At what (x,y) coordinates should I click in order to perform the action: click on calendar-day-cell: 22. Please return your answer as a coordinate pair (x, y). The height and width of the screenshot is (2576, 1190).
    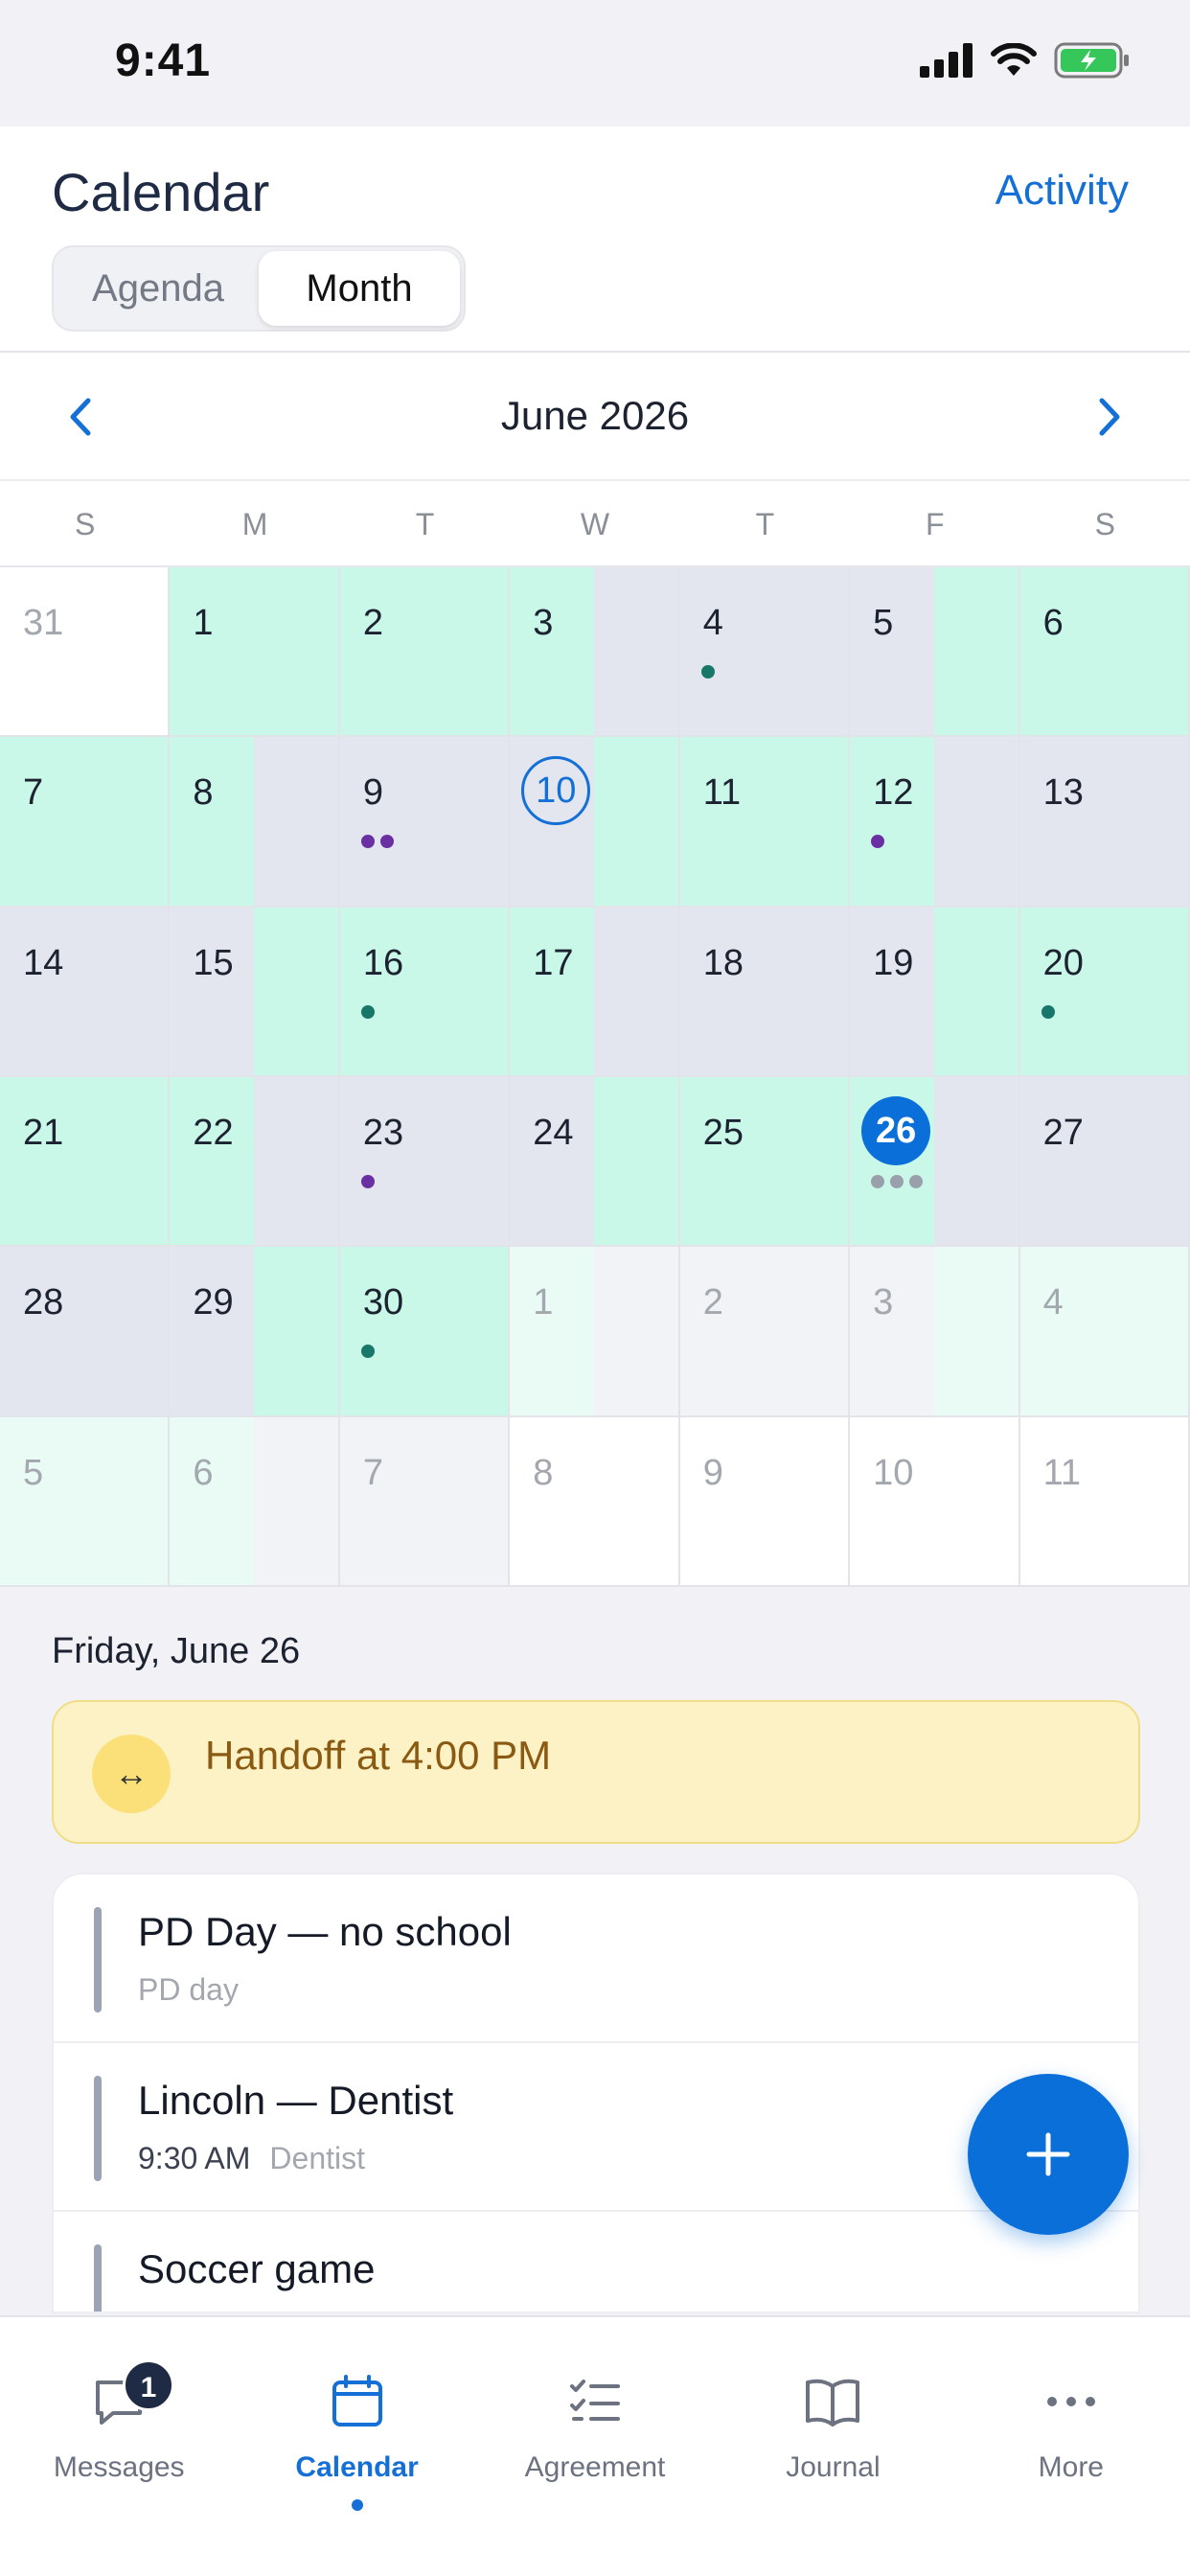
    Looking at the image, I should click on (255, 1162).